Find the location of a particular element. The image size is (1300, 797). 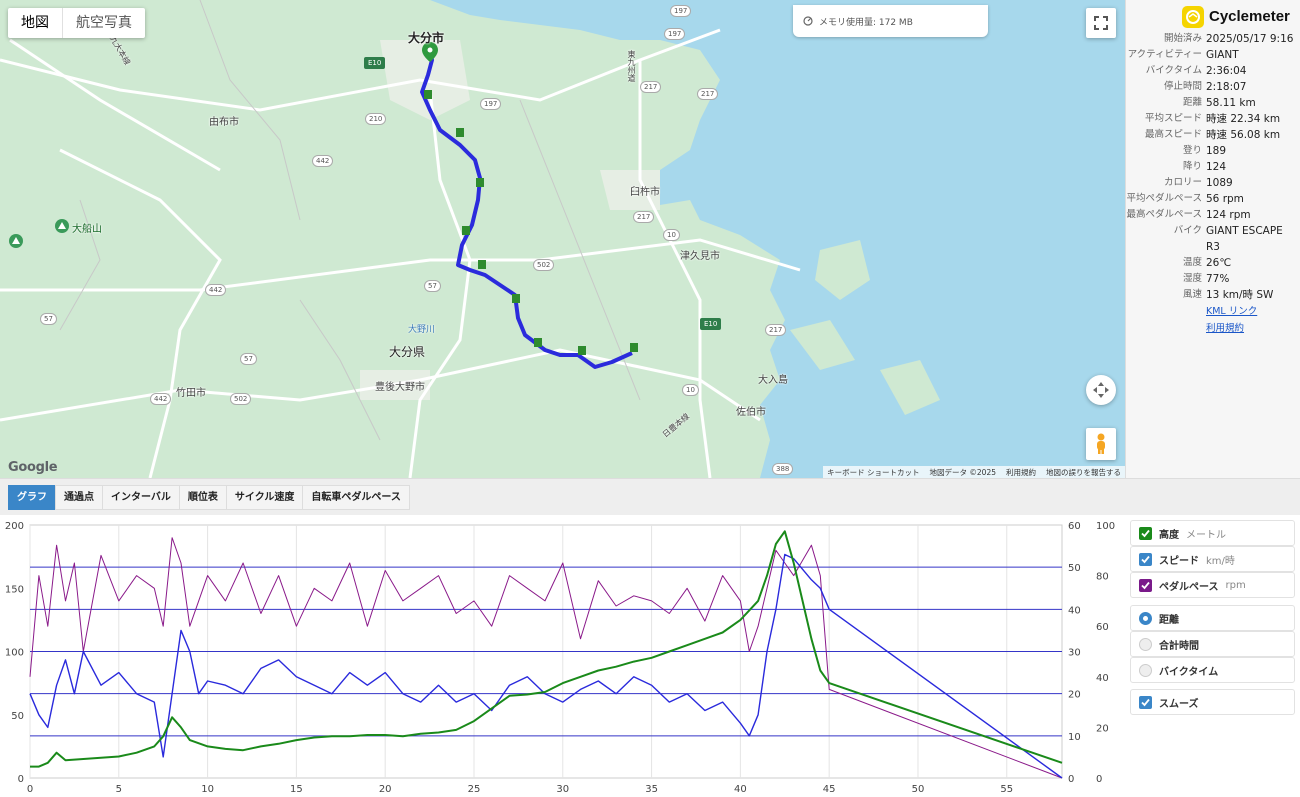

x-tick-label: 55 is located at coordinates (1006, 789).